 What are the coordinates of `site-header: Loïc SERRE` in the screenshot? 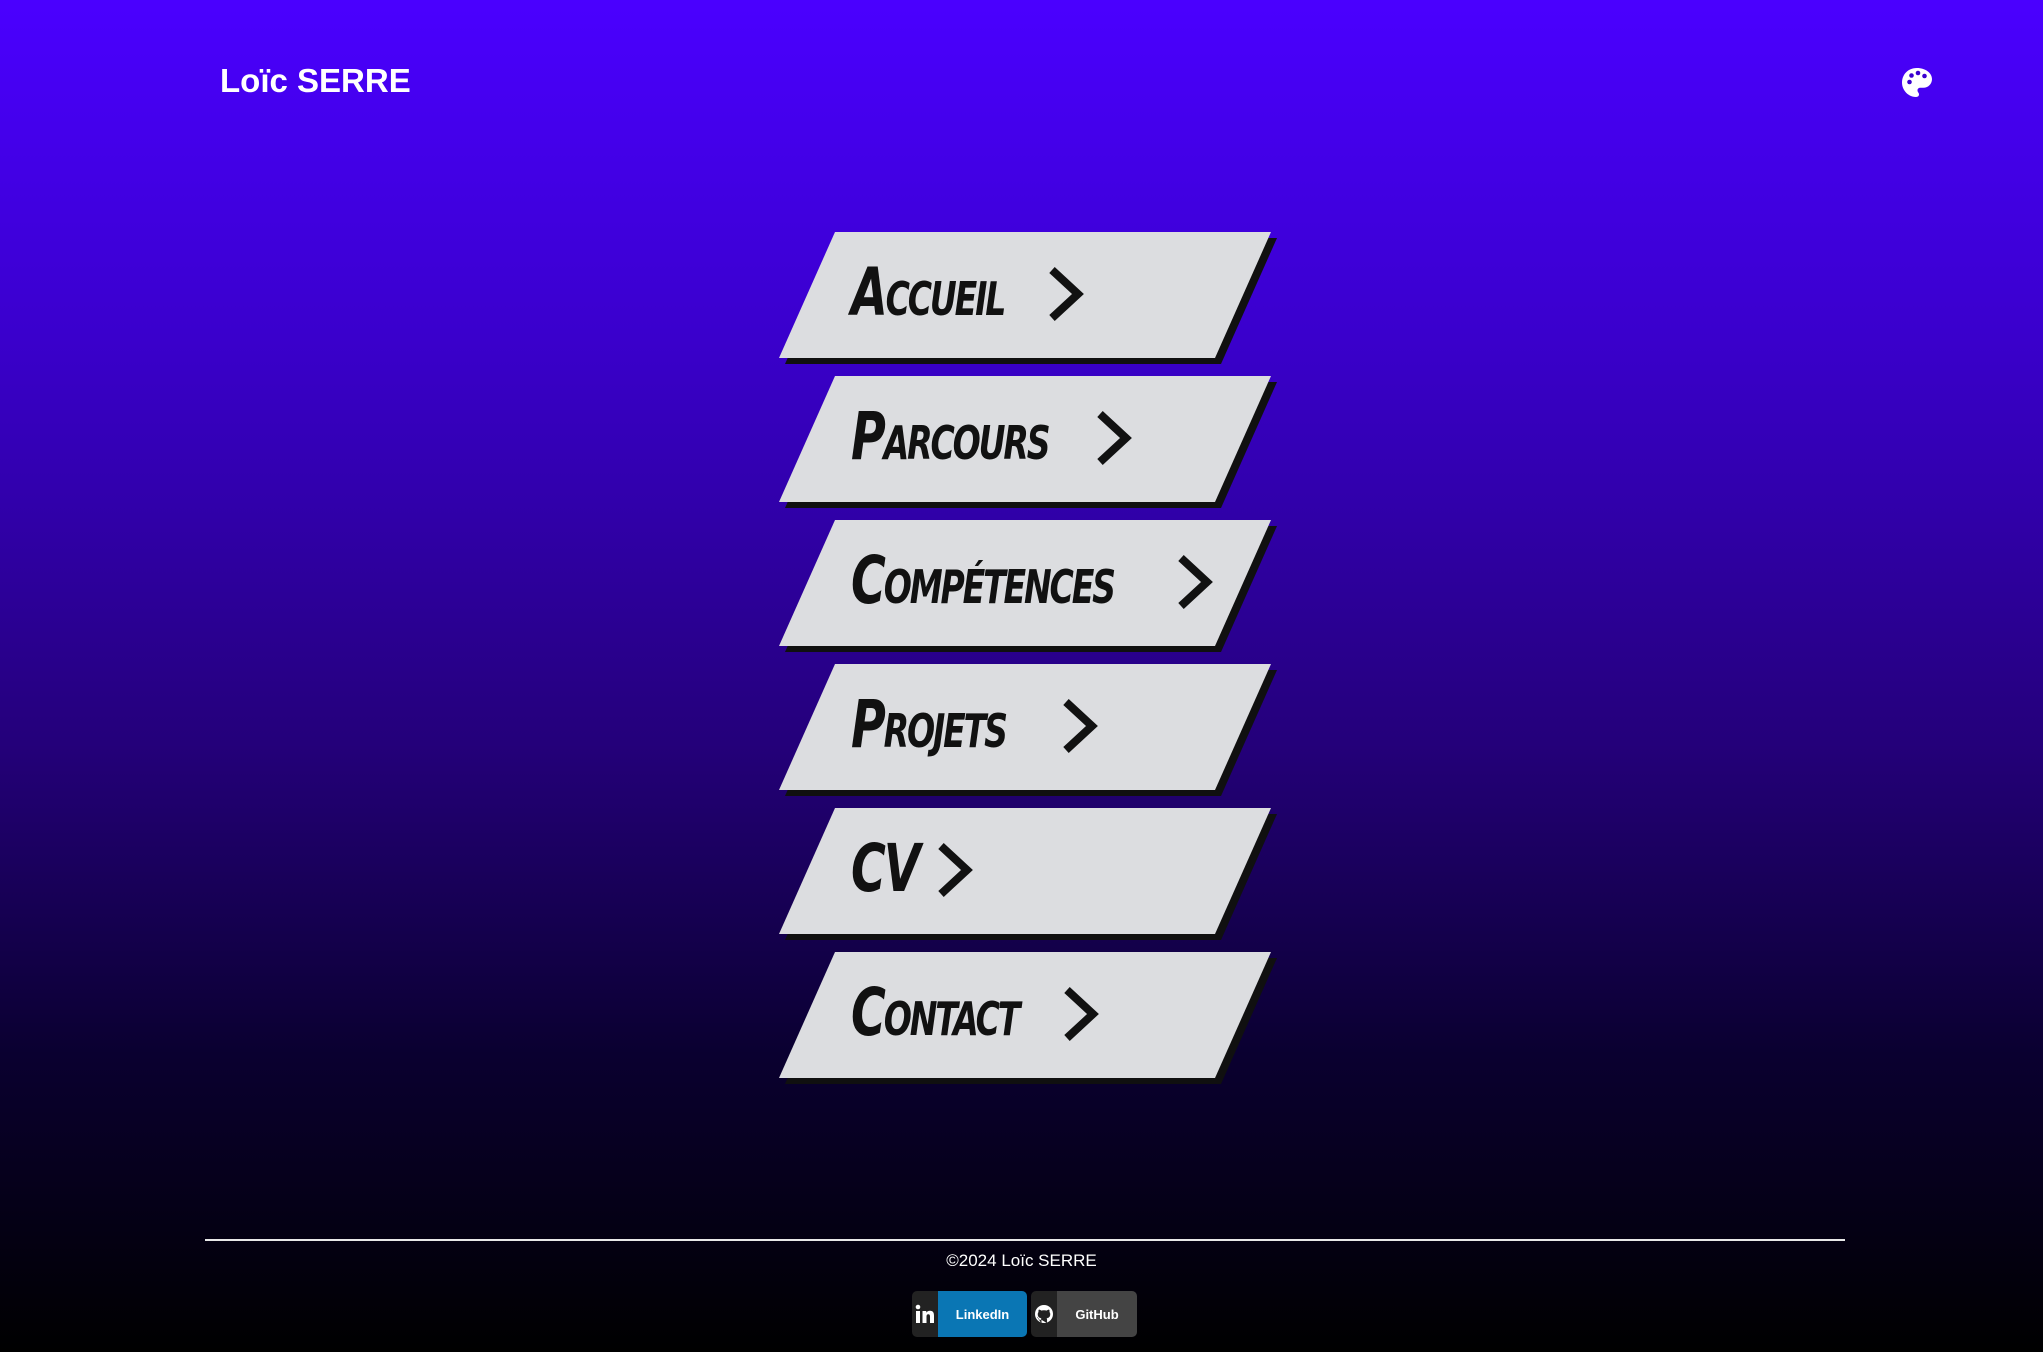 It's located at (1021, 82).